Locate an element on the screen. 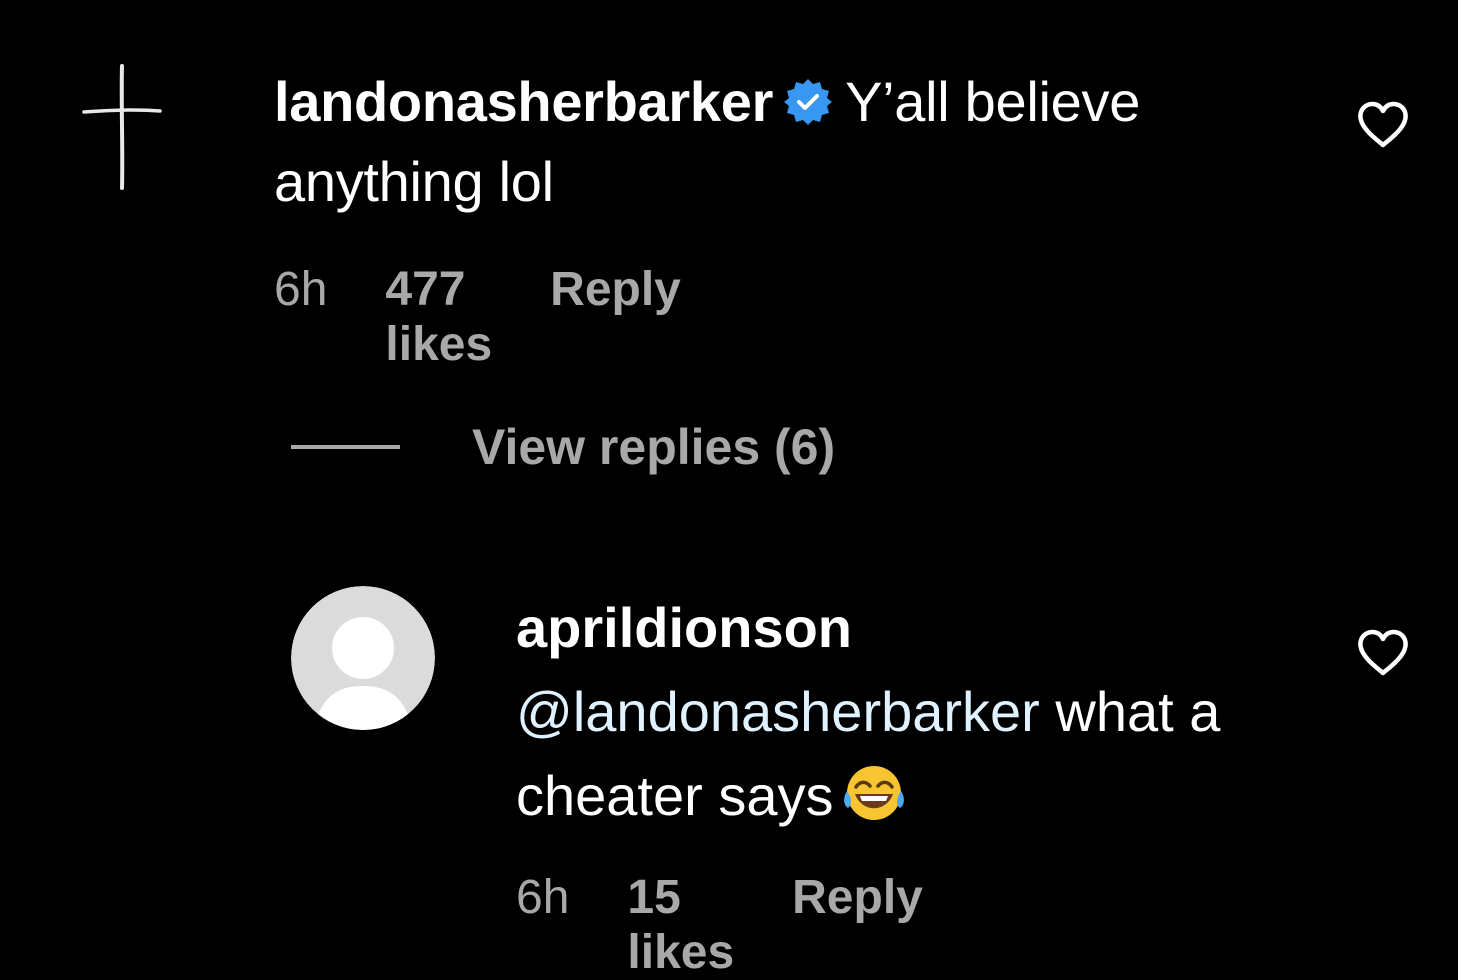 The image size is (1458, 980). comment-likes-count: 15 likes is located at coordinates (680, 925).